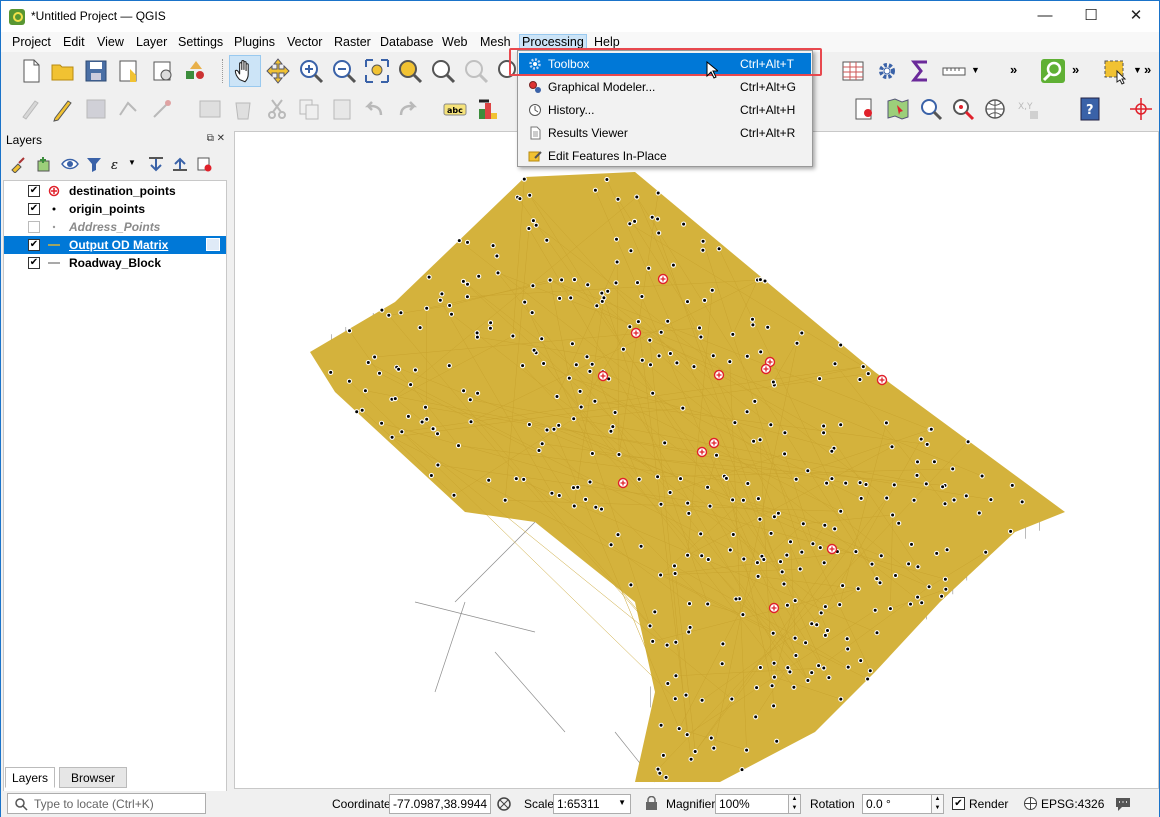 The height and width of the screenshot is (817, 1160). I want to click on menu-web: Web, so click(454, 42).